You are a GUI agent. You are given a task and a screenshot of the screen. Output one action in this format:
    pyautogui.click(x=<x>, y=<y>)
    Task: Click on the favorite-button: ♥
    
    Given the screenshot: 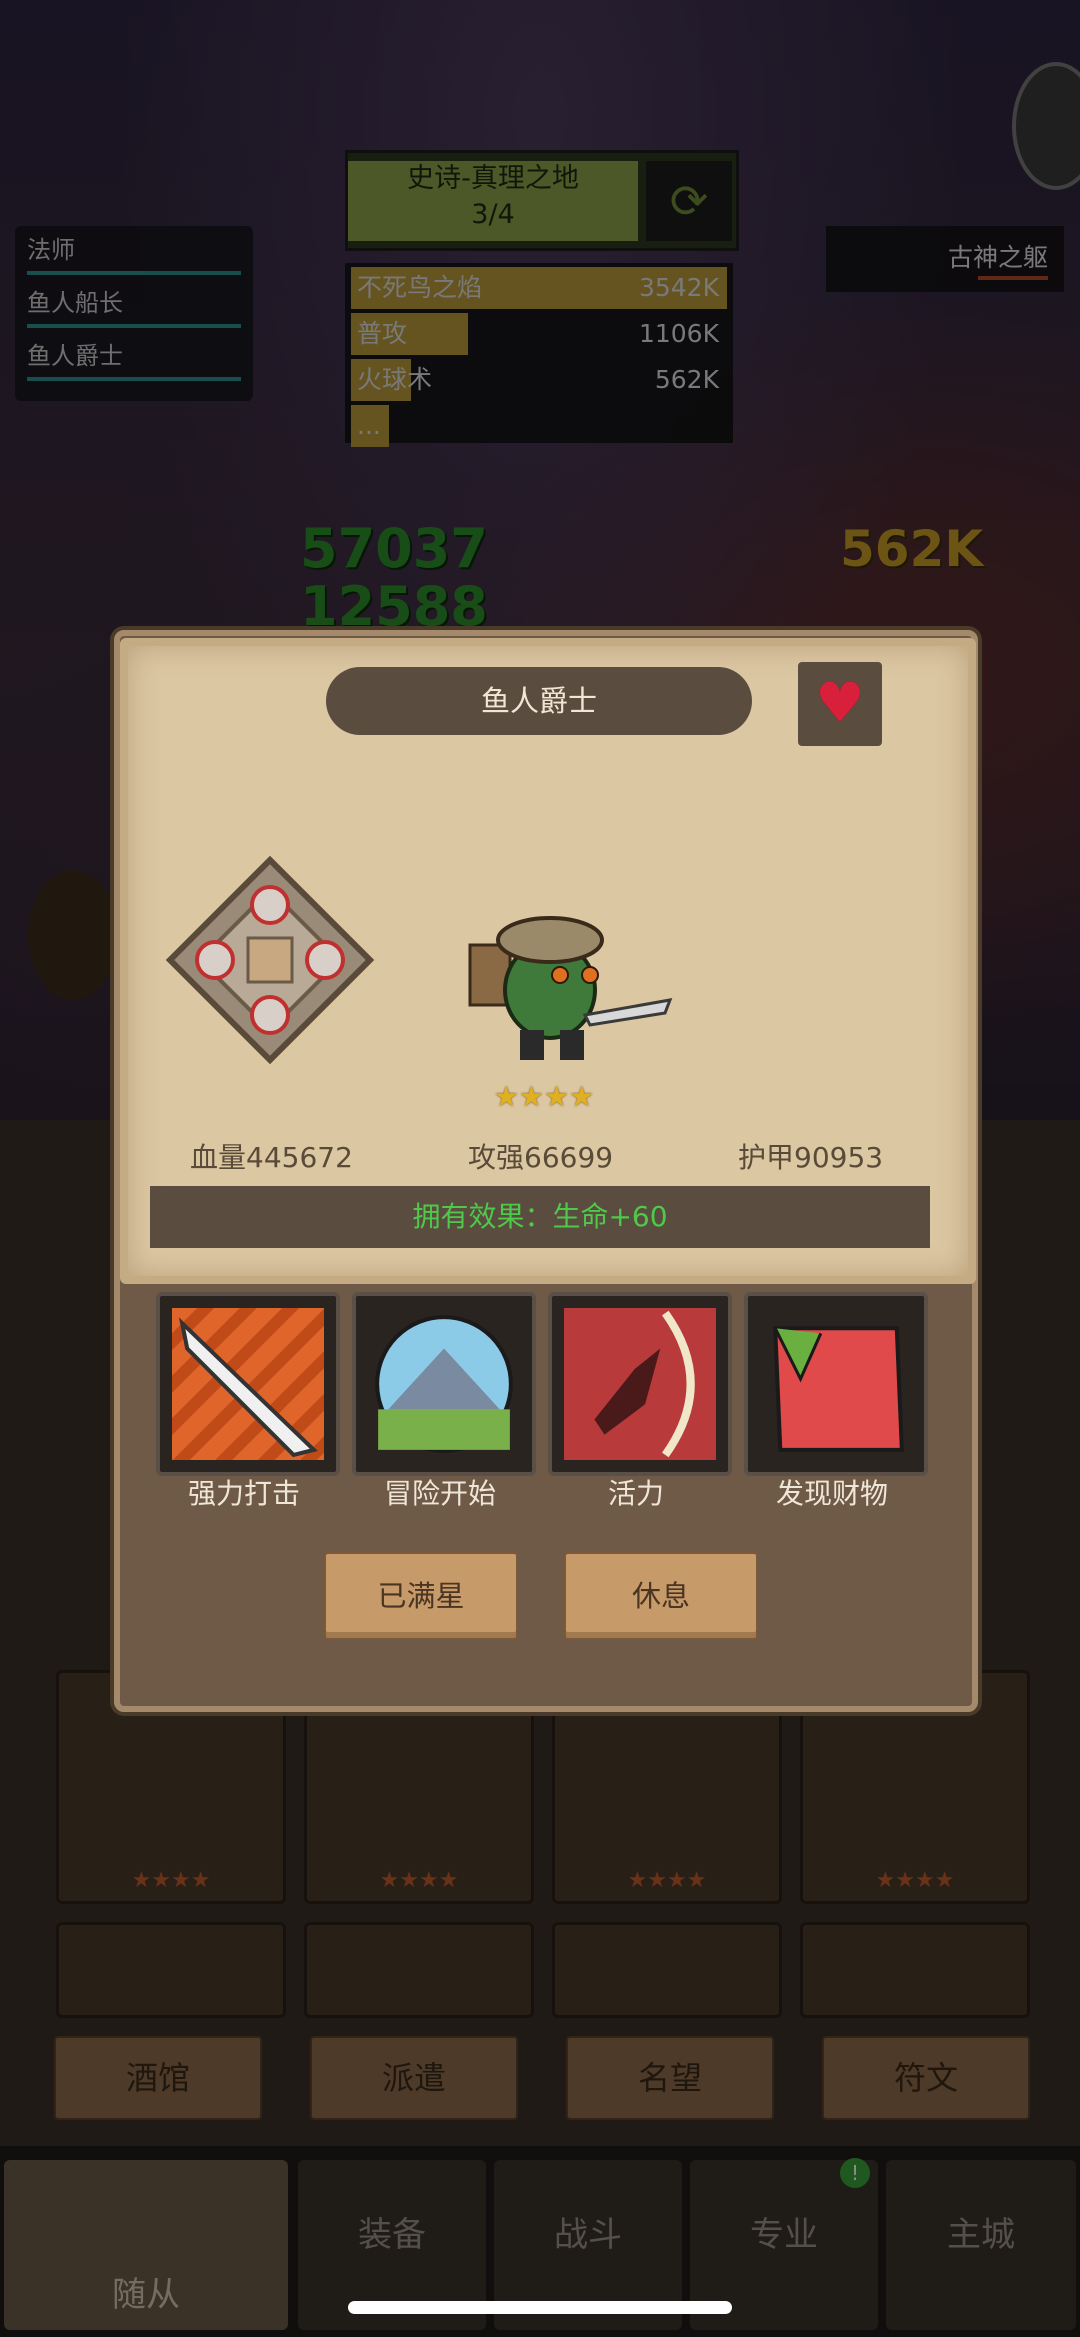 What is the action you would take?
    pyautogui.click(x=840, y=704)
    